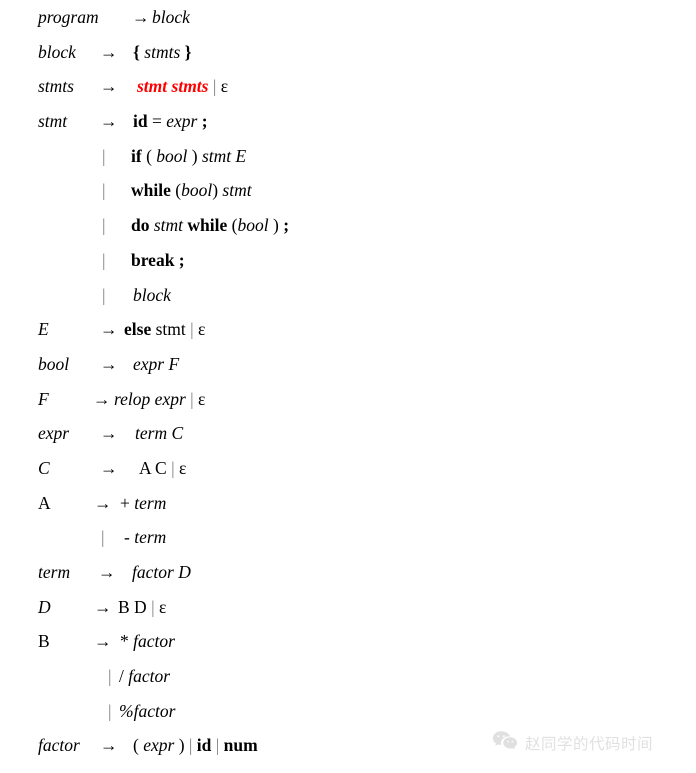  I want to click on production-rule-row: | / factor, so click(348, 676).